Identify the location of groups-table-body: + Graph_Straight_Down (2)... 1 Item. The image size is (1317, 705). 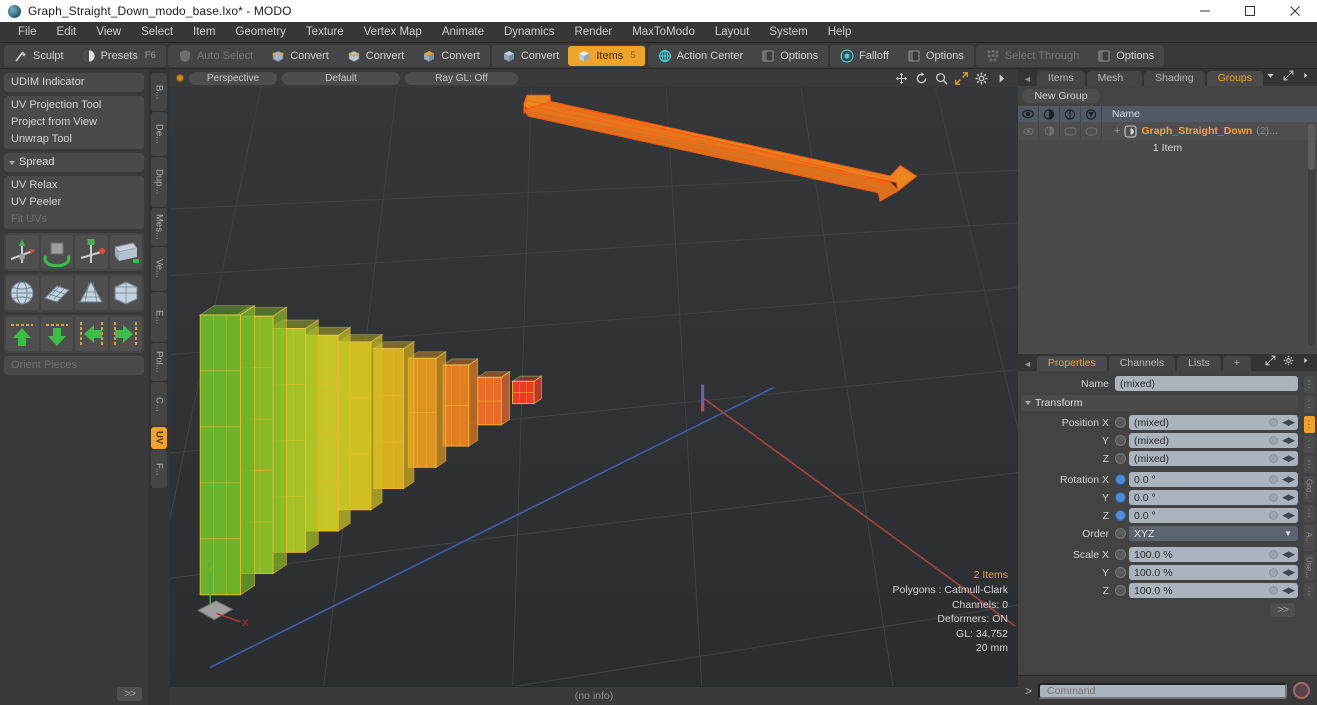
(1167, 238).